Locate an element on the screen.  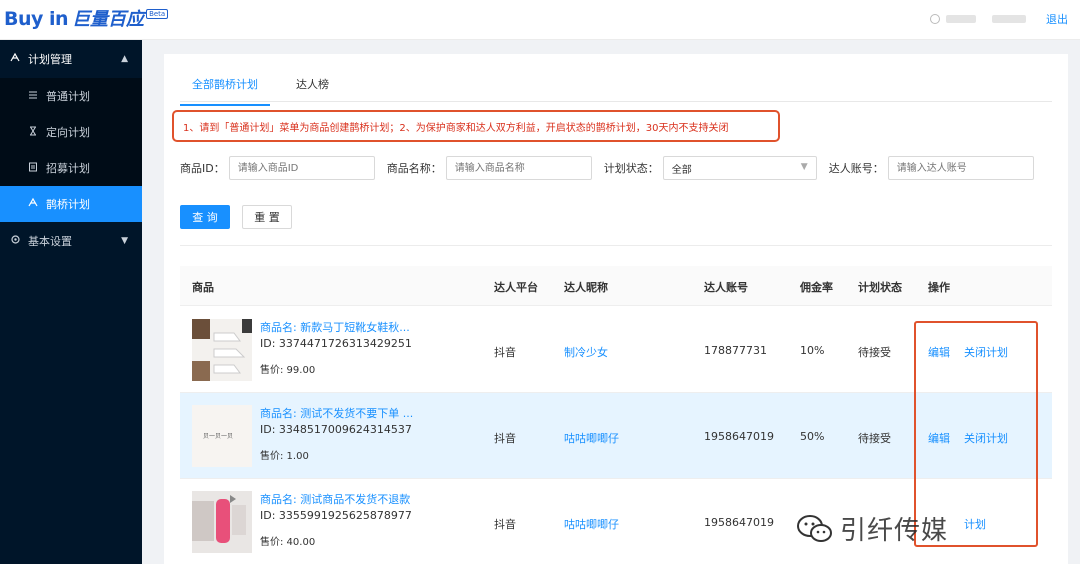
logo-cn: 巨量百应 is located at coordinates (108, 19).